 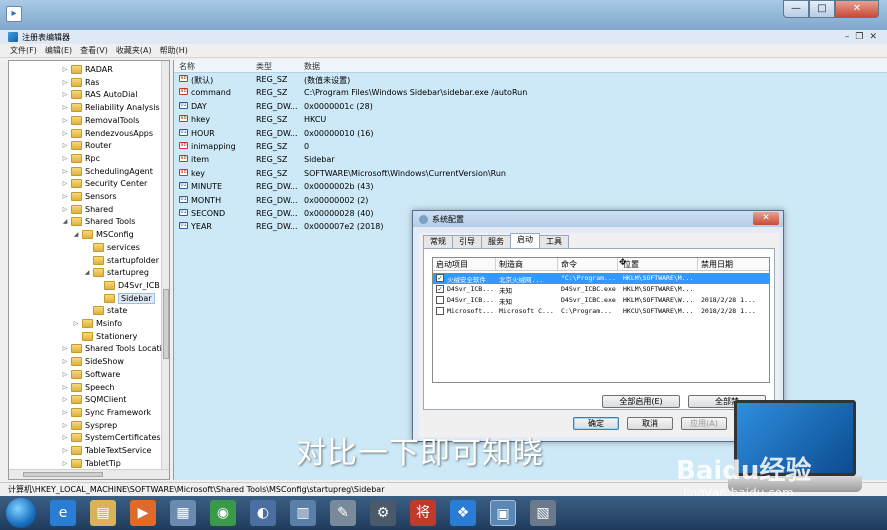 What do you see at coordinates (822, 9) in the screenshot?
I see `maximize-button: □` at bounding box center [822, 9].